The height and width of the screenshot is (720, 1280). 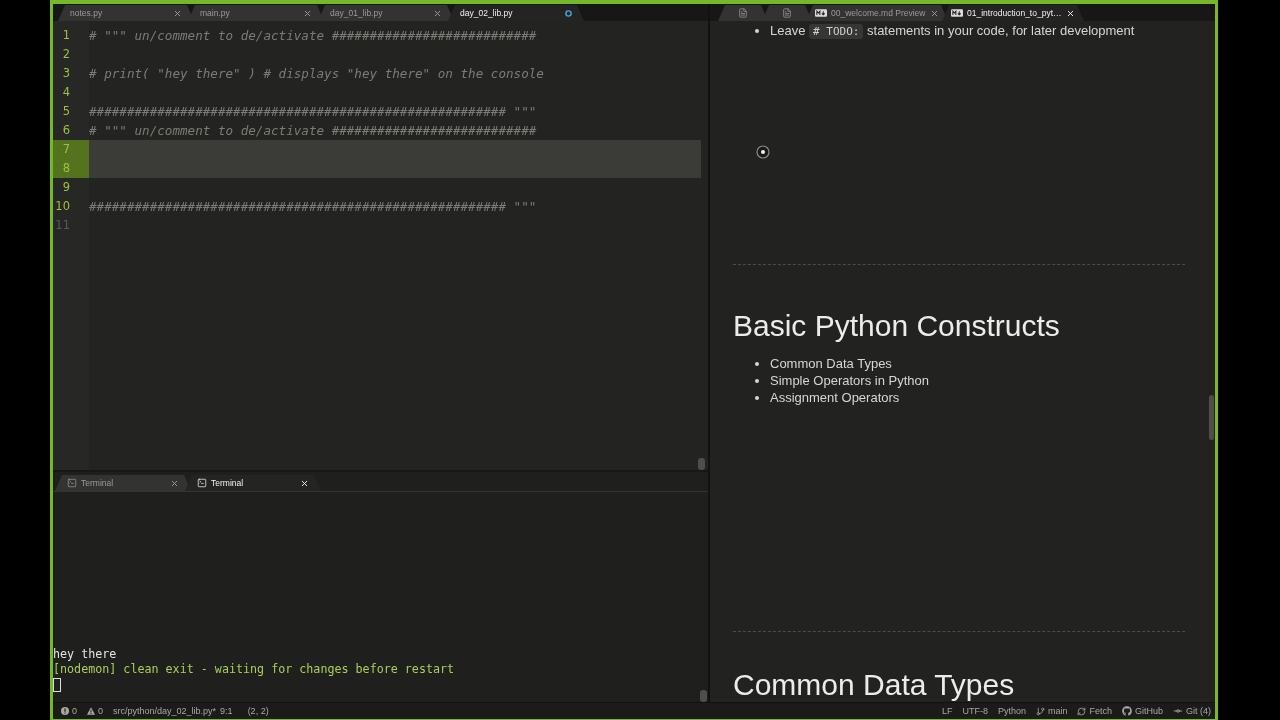 What do you see at coordinates (849, 380) in the screenshot?
I see `list-item-text: Simple Operators in Python` at bounding box center [849, 380].